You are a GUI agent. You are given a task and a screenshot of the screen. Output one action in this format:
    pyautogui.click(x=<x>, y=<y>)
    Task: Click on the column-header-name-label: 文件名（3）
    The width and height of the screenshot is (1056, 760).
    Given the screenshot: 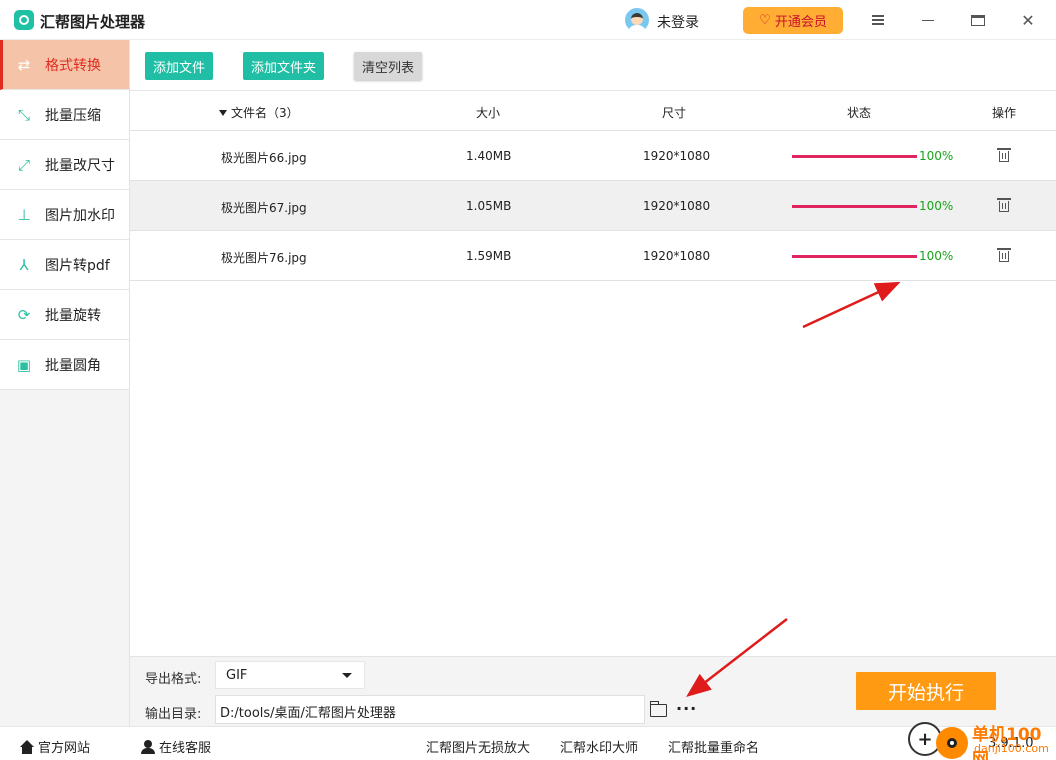 What is the action you would take?
    pyautogui.click(x=265, y=113)
    